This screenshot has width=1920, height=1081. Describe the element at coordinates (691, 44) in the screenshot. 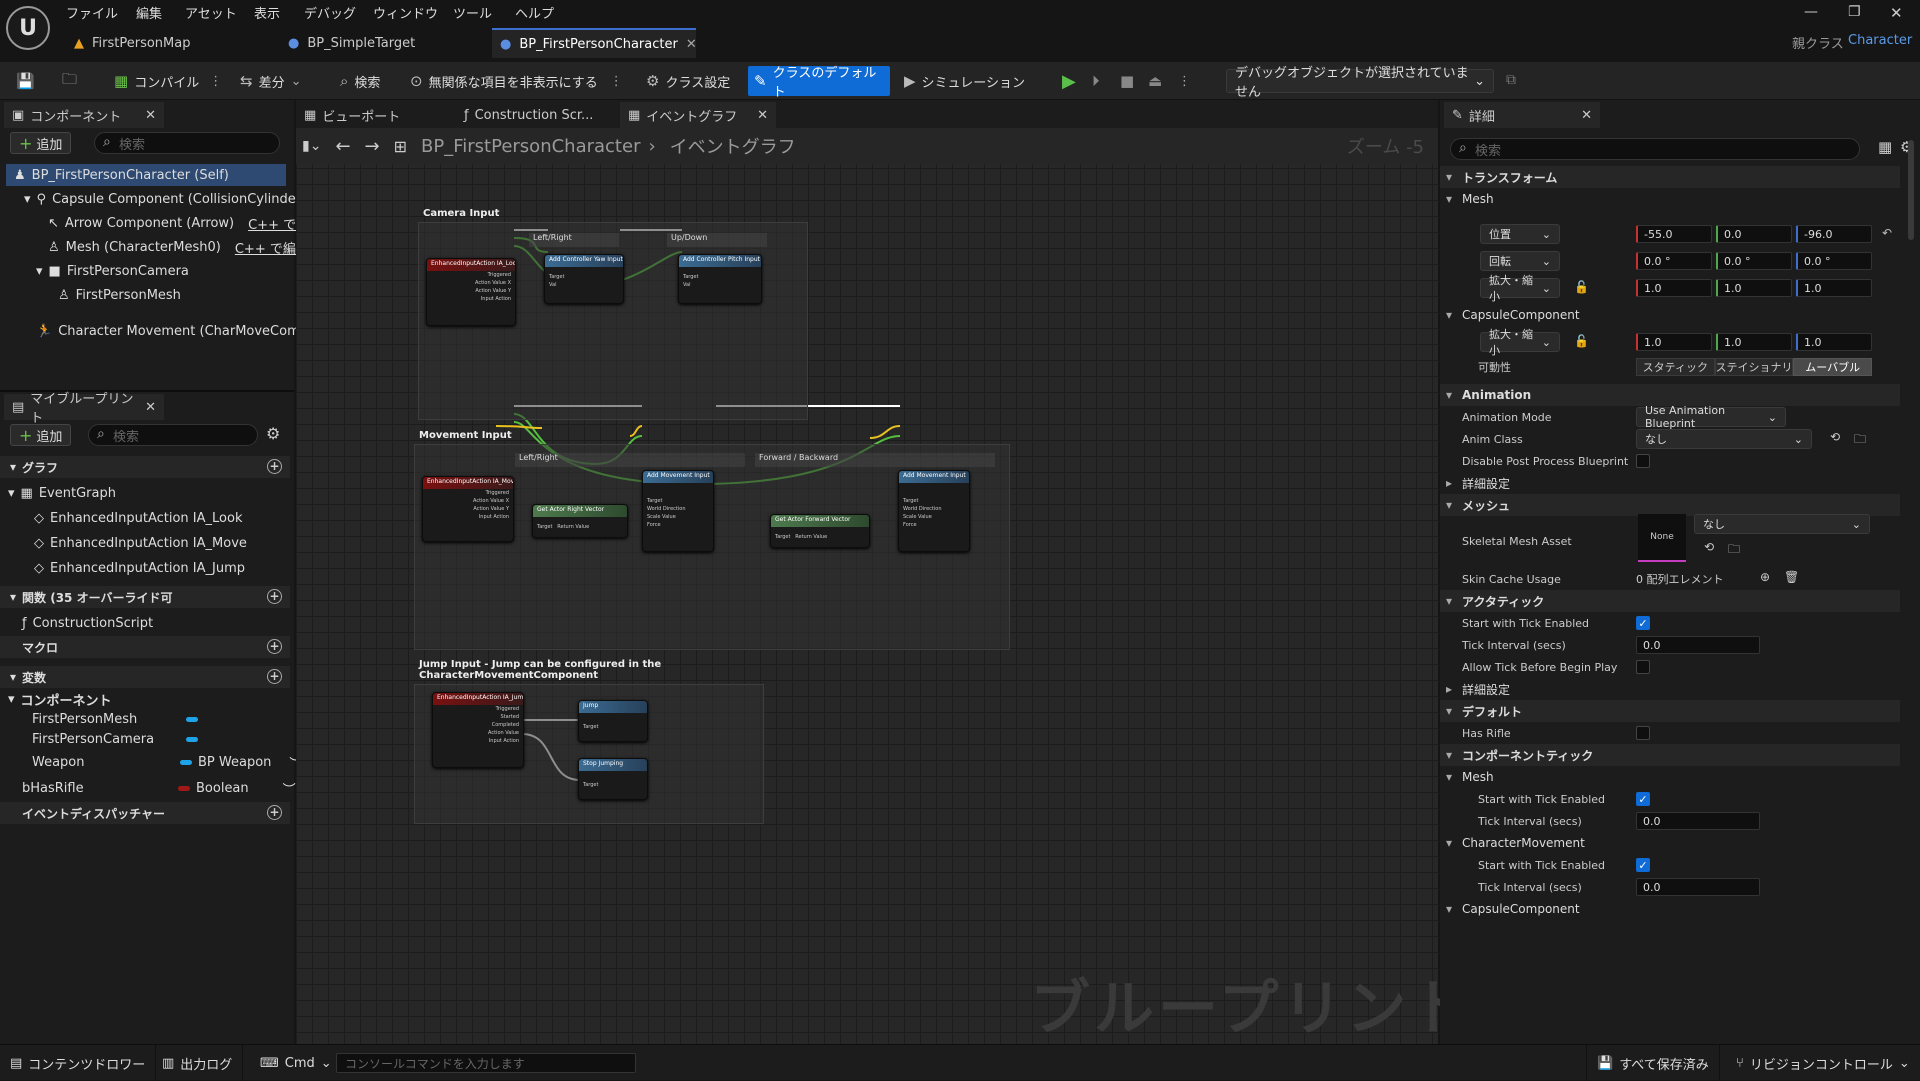

I see `close-tab-icon: ✕` at that location.